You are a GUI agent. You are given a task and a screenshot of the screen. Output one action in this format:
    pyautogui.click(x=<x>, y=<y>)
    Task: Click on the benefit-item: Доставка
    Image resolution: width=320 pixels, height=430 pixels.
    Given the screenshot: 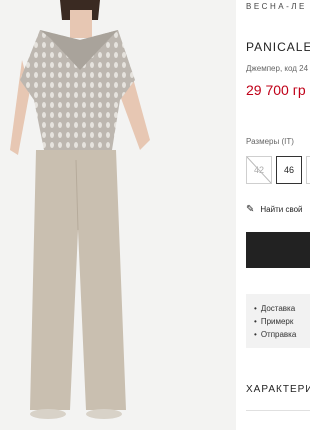 What is the action you would take?
    pyautogui.click(x=282, y=308)
    